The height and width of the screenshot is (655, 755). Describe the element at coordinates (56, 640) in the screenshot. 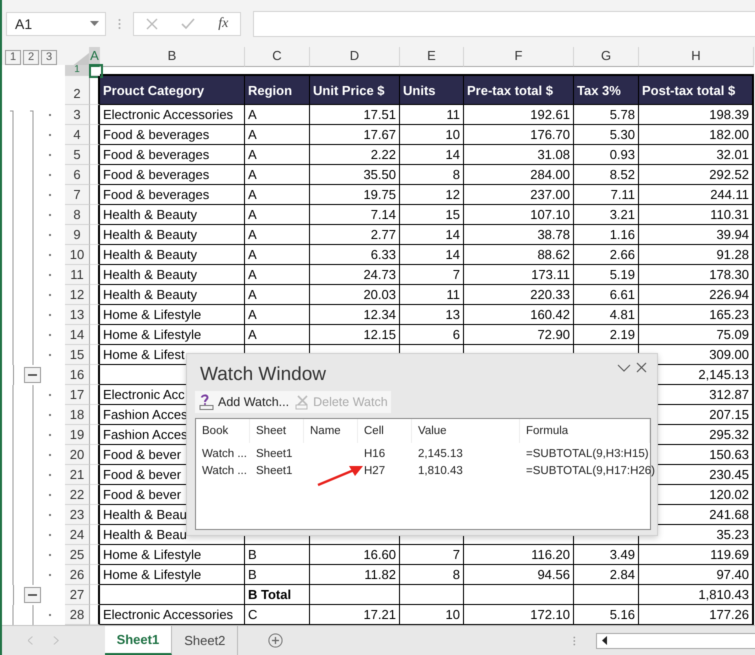

I see `next-sheet-icon` at that location.